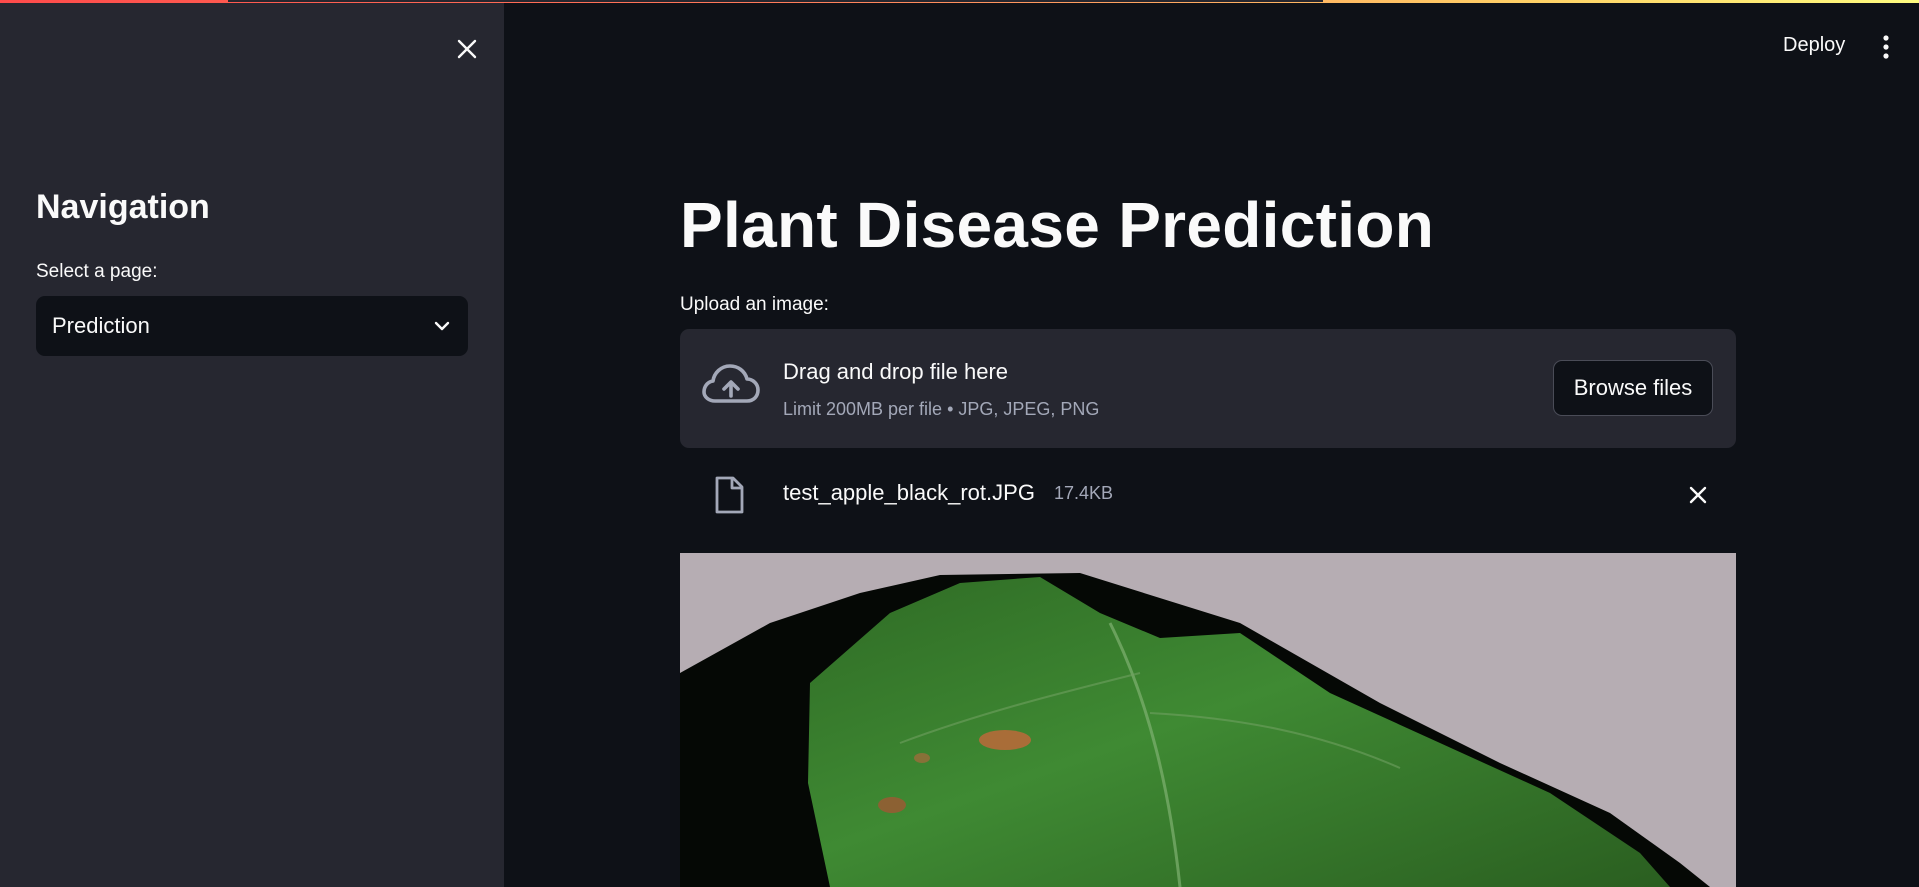  Describe the element at coordinates (101, 325) in the screenshot. I see `page-select-value: Prediction` at that location.